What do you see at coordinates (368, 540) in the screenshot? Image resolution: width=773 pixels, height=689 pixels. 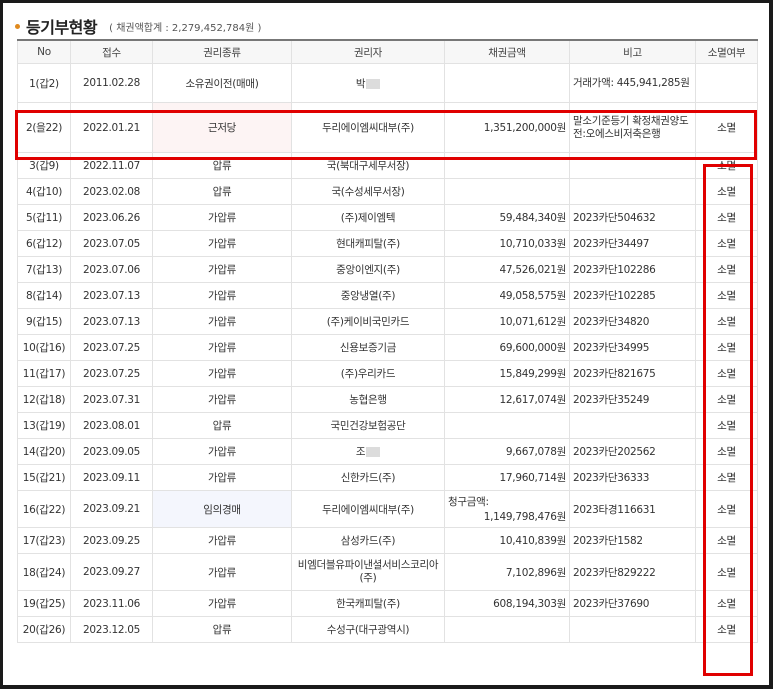 I see `cell-holder: 삼성카드(주)` at bounding box center [368, 540].